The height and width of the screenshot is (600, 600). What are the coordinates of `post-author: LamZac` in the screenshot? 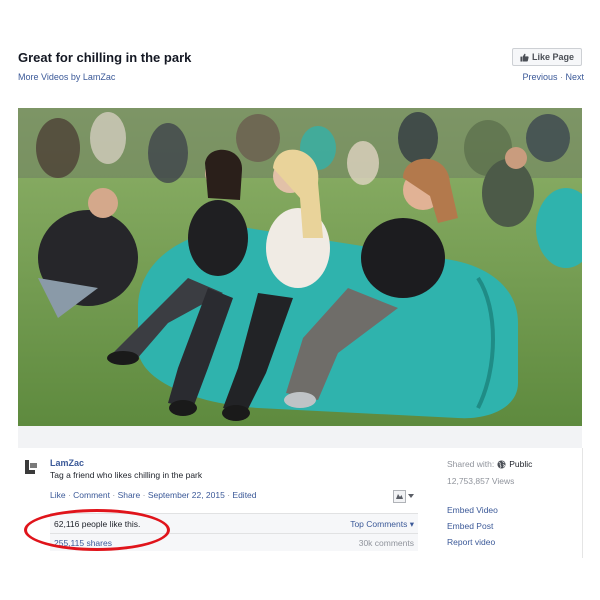 It's located at (67, 463).